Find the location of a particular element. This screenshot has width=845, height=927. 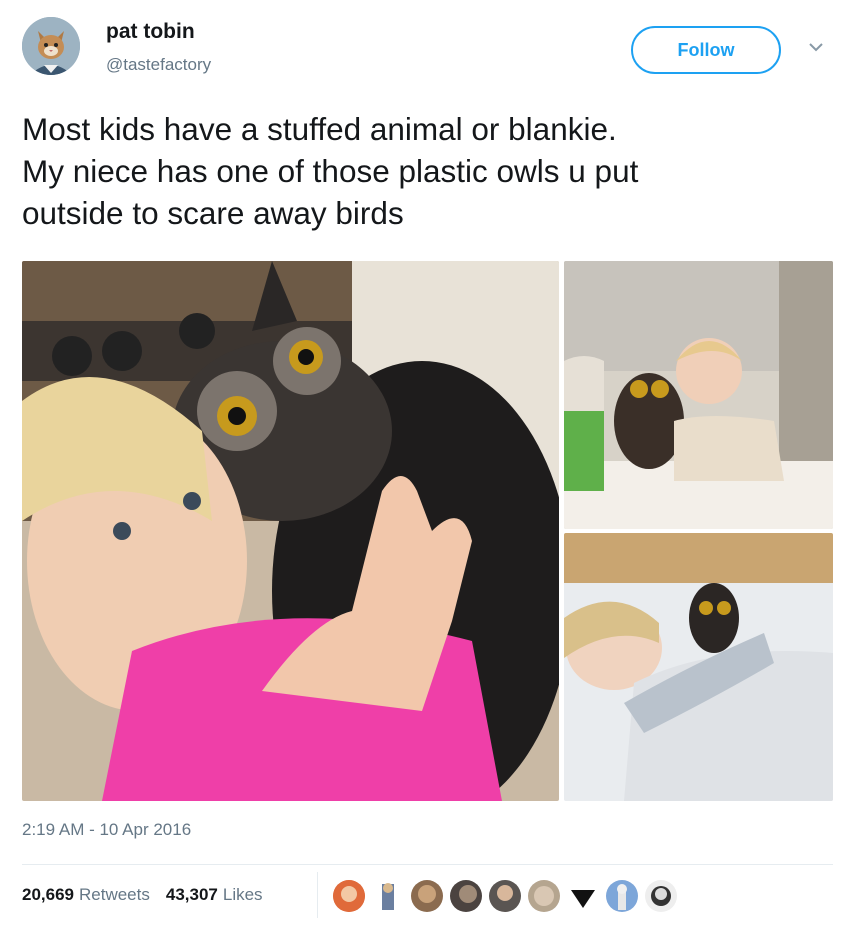

retweets-count: 20,669 is located at coordinates (48, 894).